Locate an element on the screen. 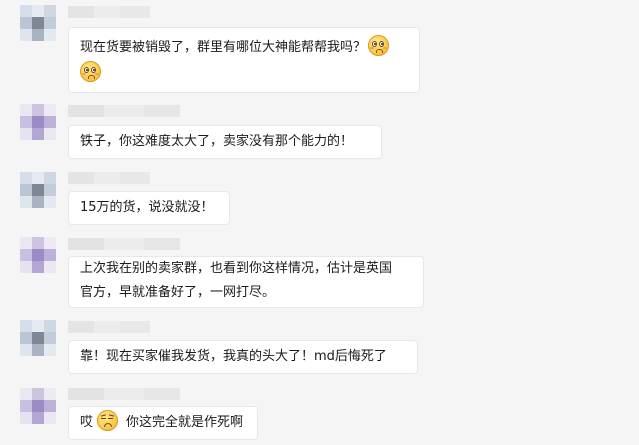 The image size is (639, 445). message-bubble: 哎你这完全就是作死啊 is located at coordinates (163, 423).